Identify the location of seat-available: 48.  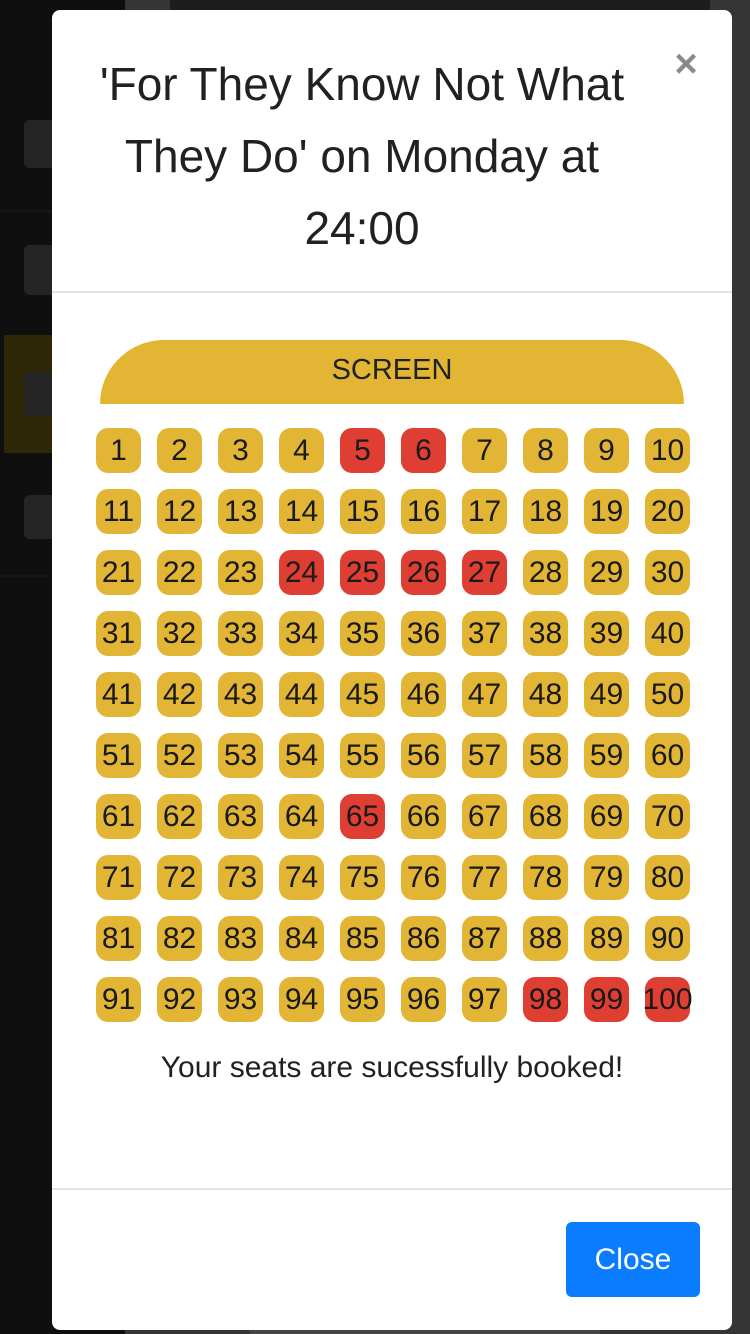
(545, 694).